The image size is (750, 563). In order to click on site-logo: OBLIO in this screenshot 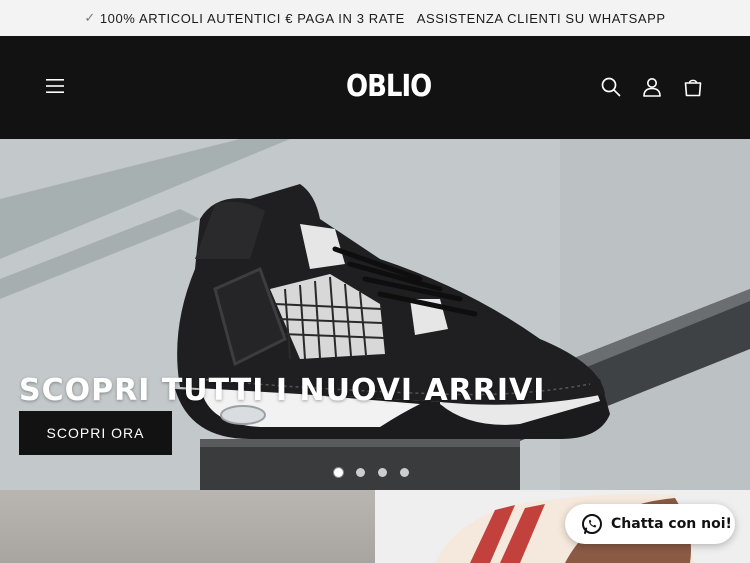, I will do `click(389, 86)`.